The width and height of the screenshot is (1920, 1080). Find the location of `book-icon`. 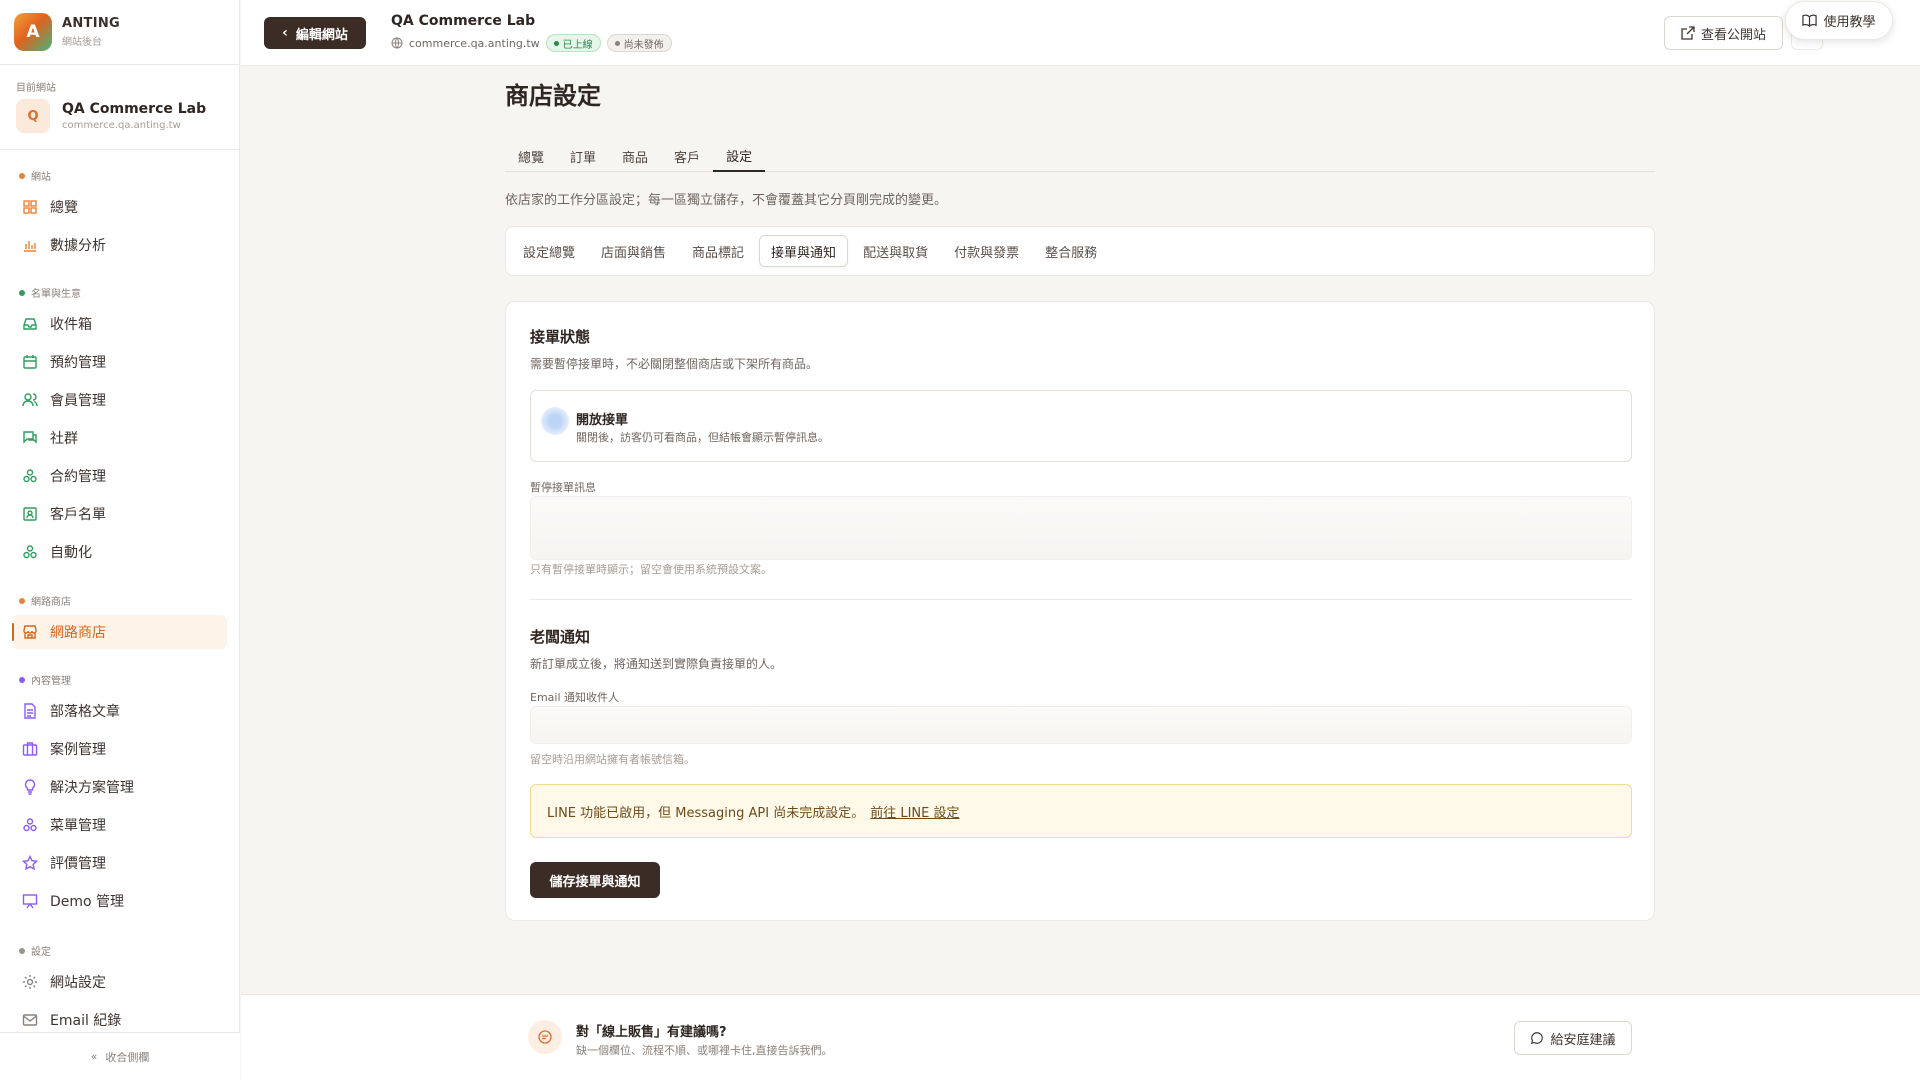

book-icon is located at coordinates (1810, 20).